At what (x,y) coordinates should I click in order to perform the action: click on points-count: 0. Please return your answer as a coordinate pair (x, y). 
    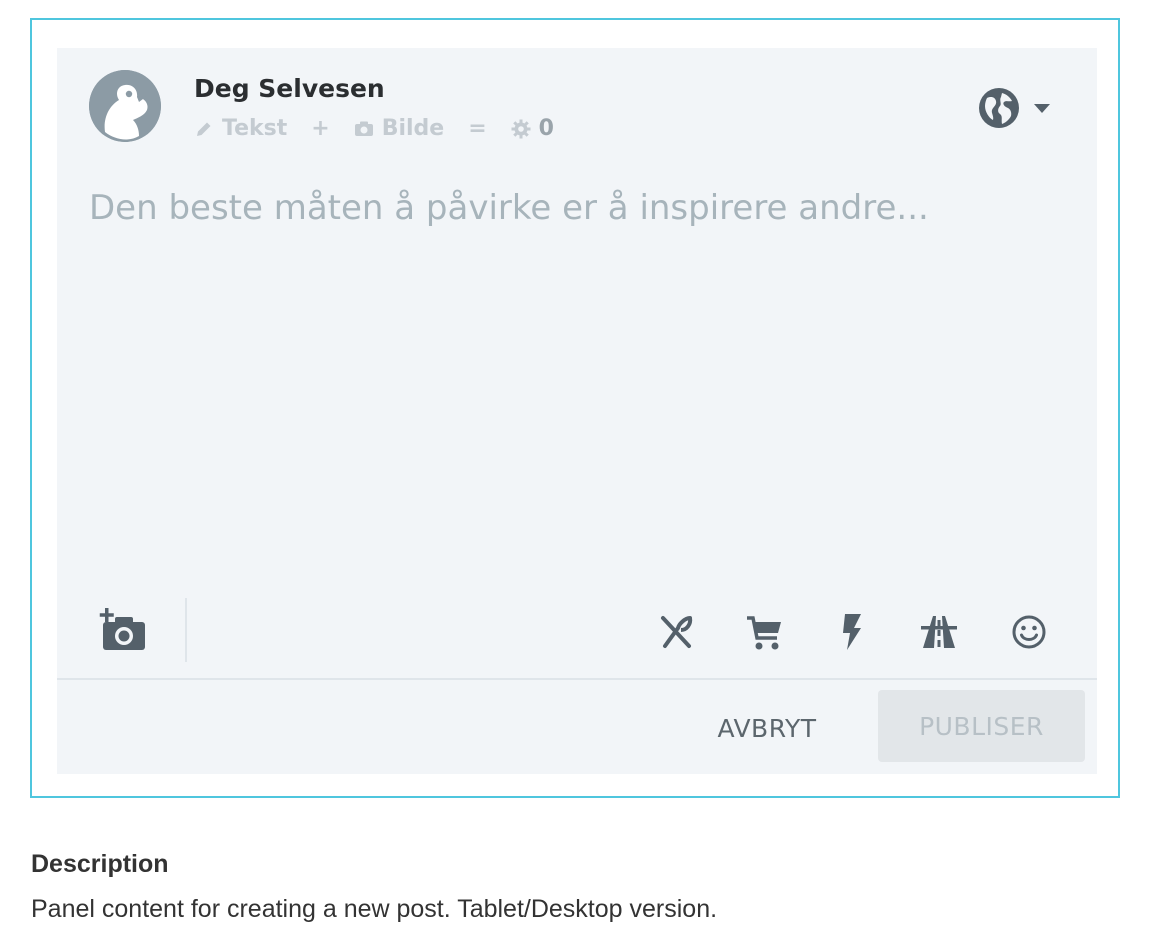
    Looking at the image, I should click on (546, 128).